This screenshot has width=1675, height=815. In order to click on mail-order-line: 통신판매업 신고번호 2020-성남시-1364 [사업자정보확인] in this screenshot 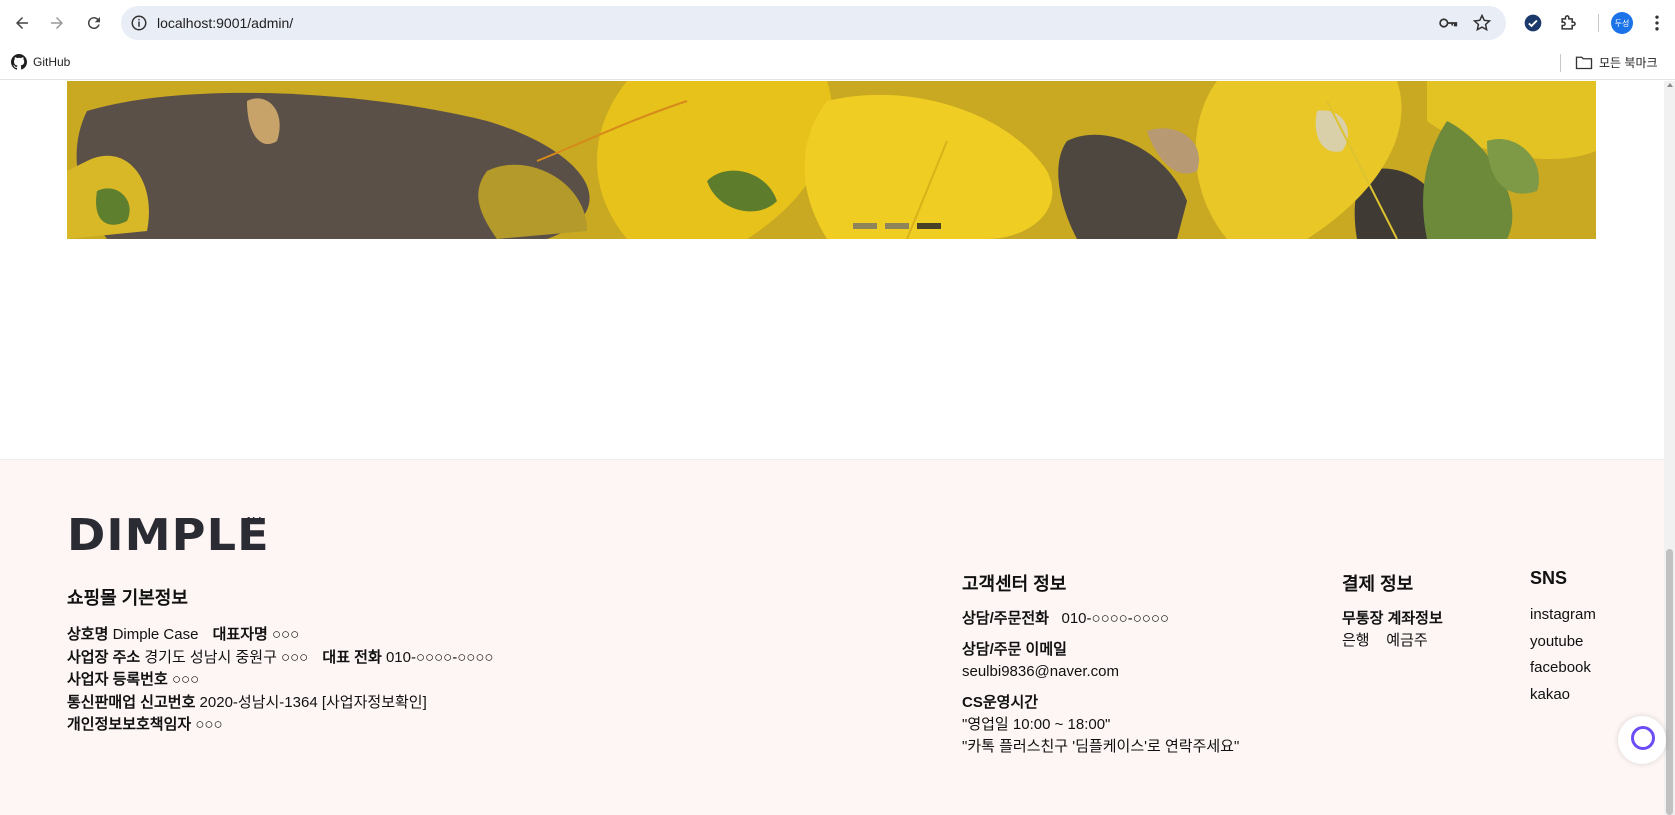, I will do `click(417, 703)`.